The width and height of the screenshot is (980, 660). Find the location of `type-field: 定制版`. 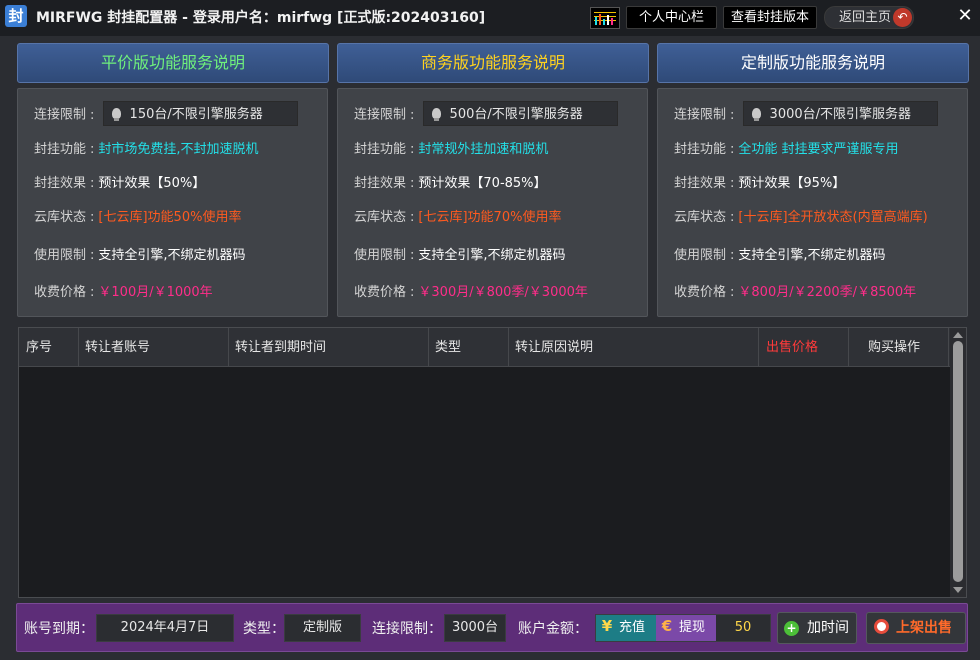

type-field: 定制版 is located at coordinates (322, 628).